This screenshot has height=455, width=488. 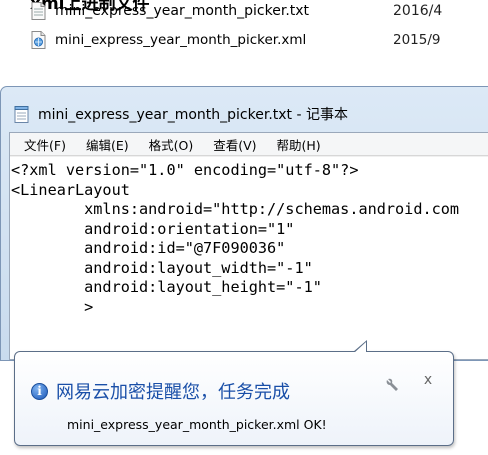 What do you see at coordinates (97, 144) in the screenshot?
I see `menu-edit: 编辑(E)` at bounding box center [97, 144].